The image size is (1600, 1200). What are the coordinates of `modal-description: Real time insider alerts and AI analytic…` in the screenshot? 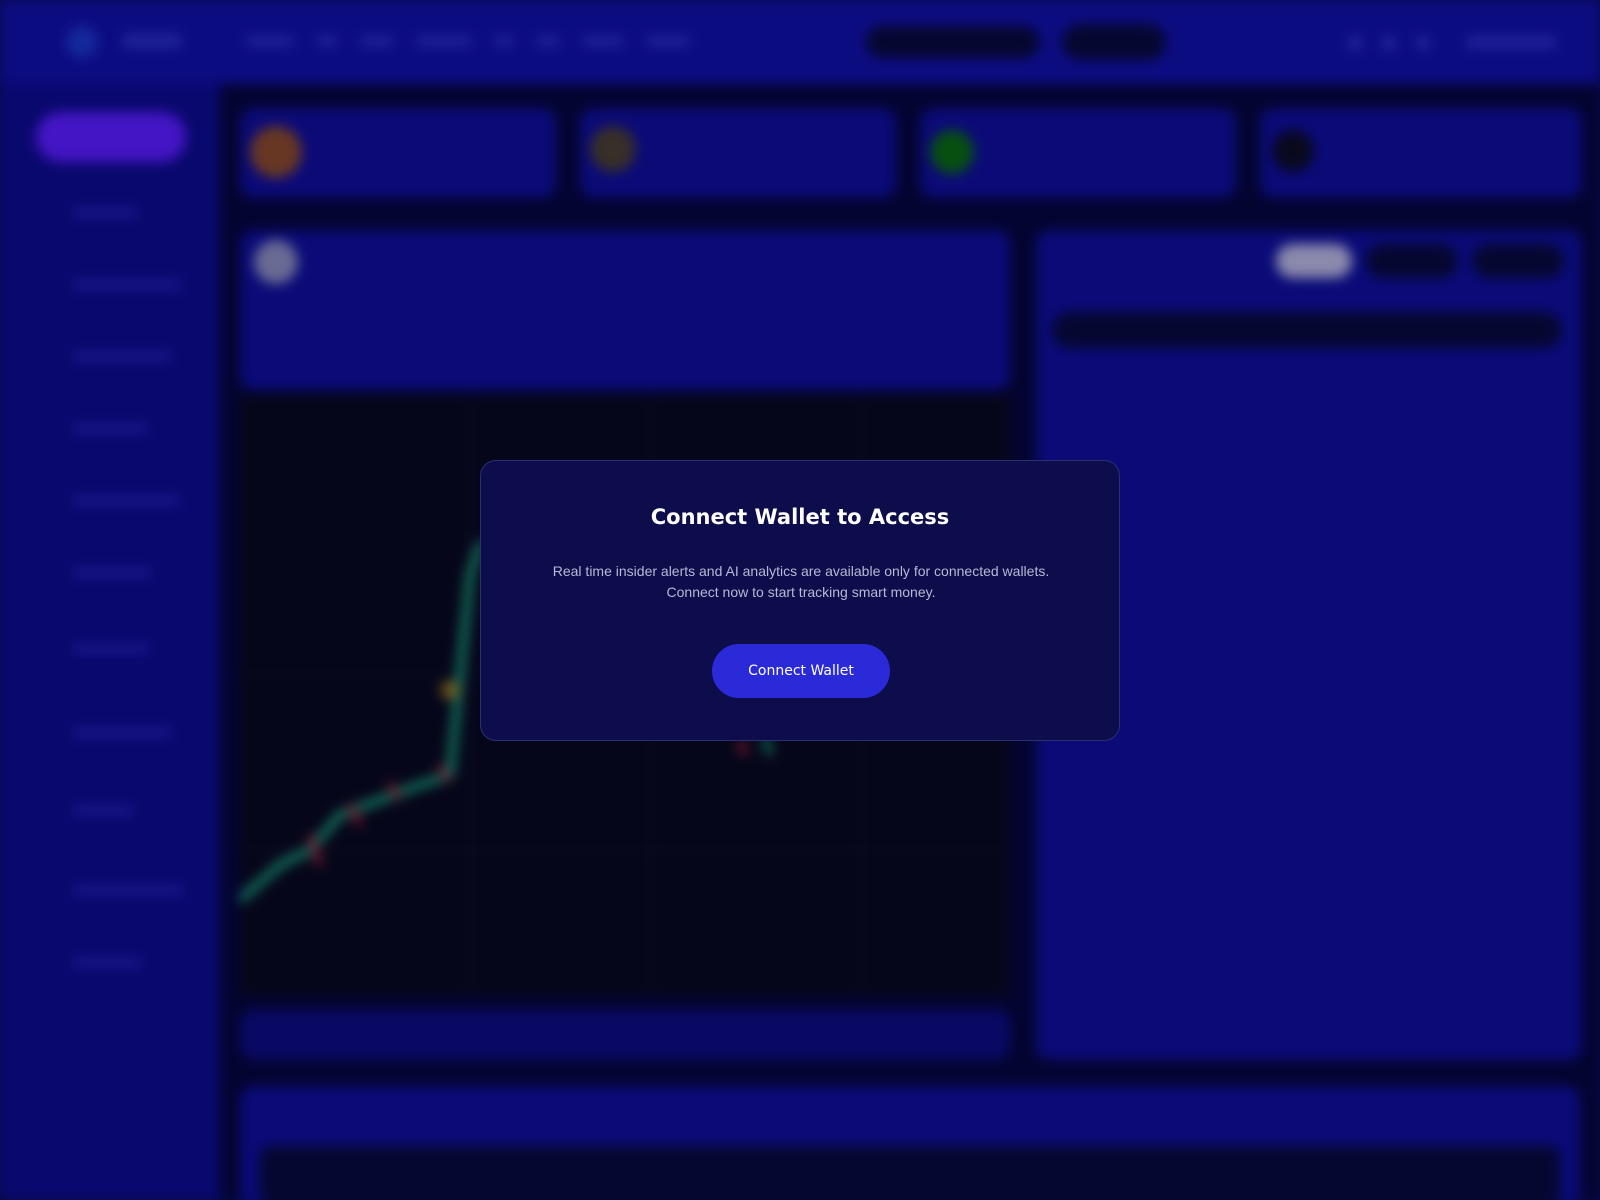 It's located at (801, 582).